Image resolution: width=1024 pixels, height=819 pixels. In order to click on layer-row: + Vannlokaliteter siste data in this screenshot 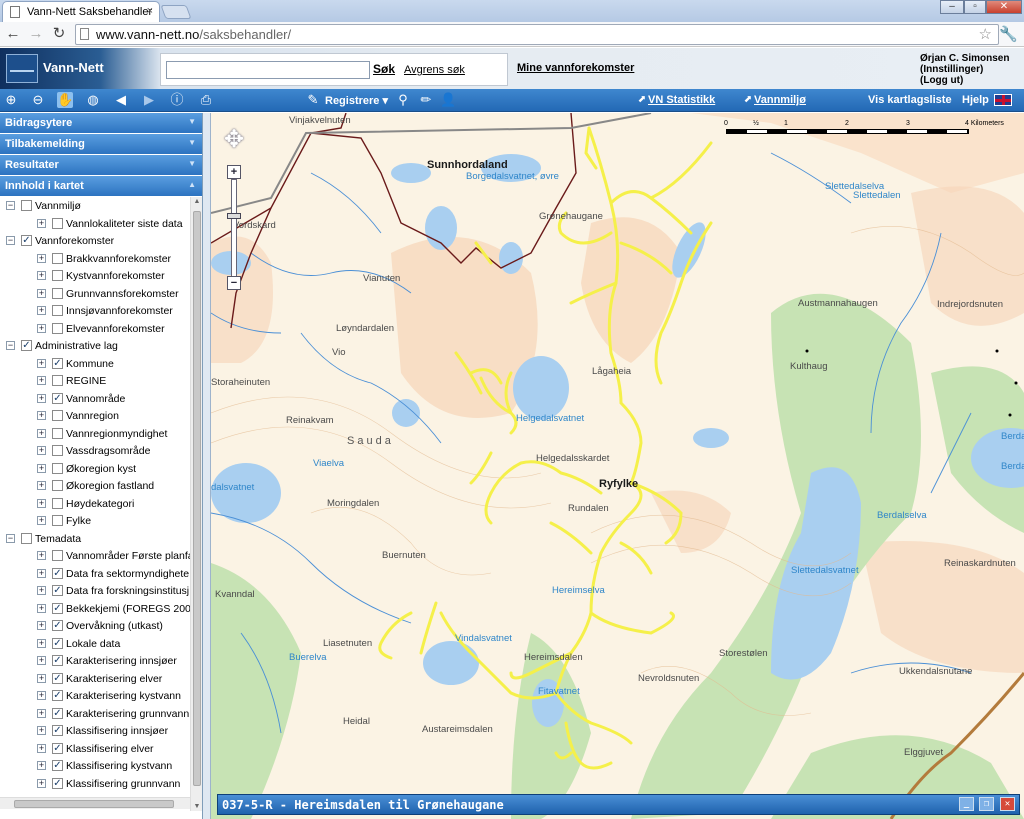, I will do `click(95, 224)`.